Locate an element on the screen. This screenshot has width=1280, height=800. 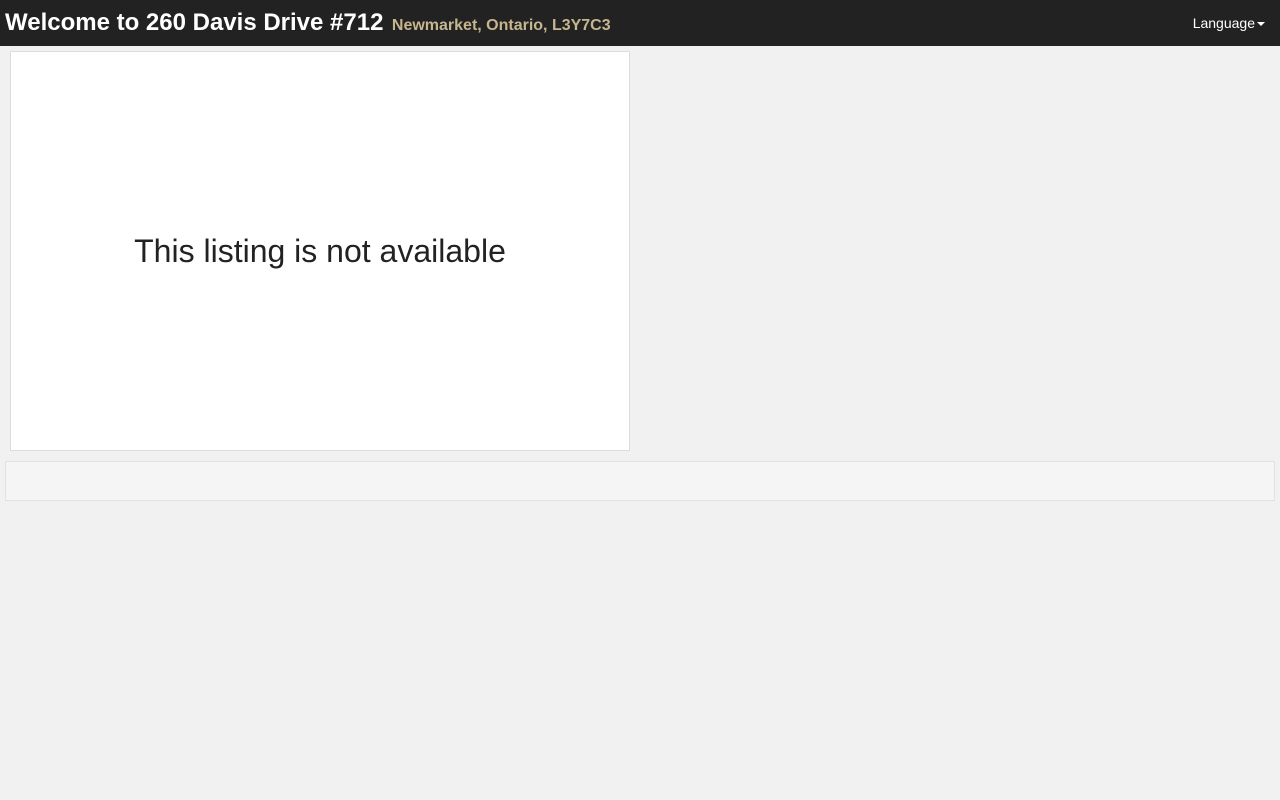
listing-unavailable-message: This listing is not available is located at coordinates (320, 250).